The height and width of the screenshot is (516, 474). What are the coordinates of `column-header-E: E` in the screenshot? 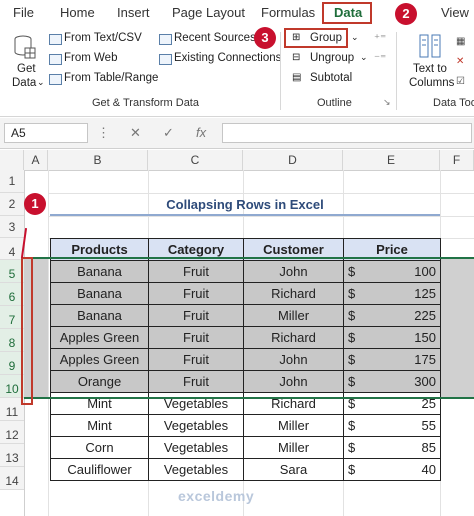 It's located at (391, 160).